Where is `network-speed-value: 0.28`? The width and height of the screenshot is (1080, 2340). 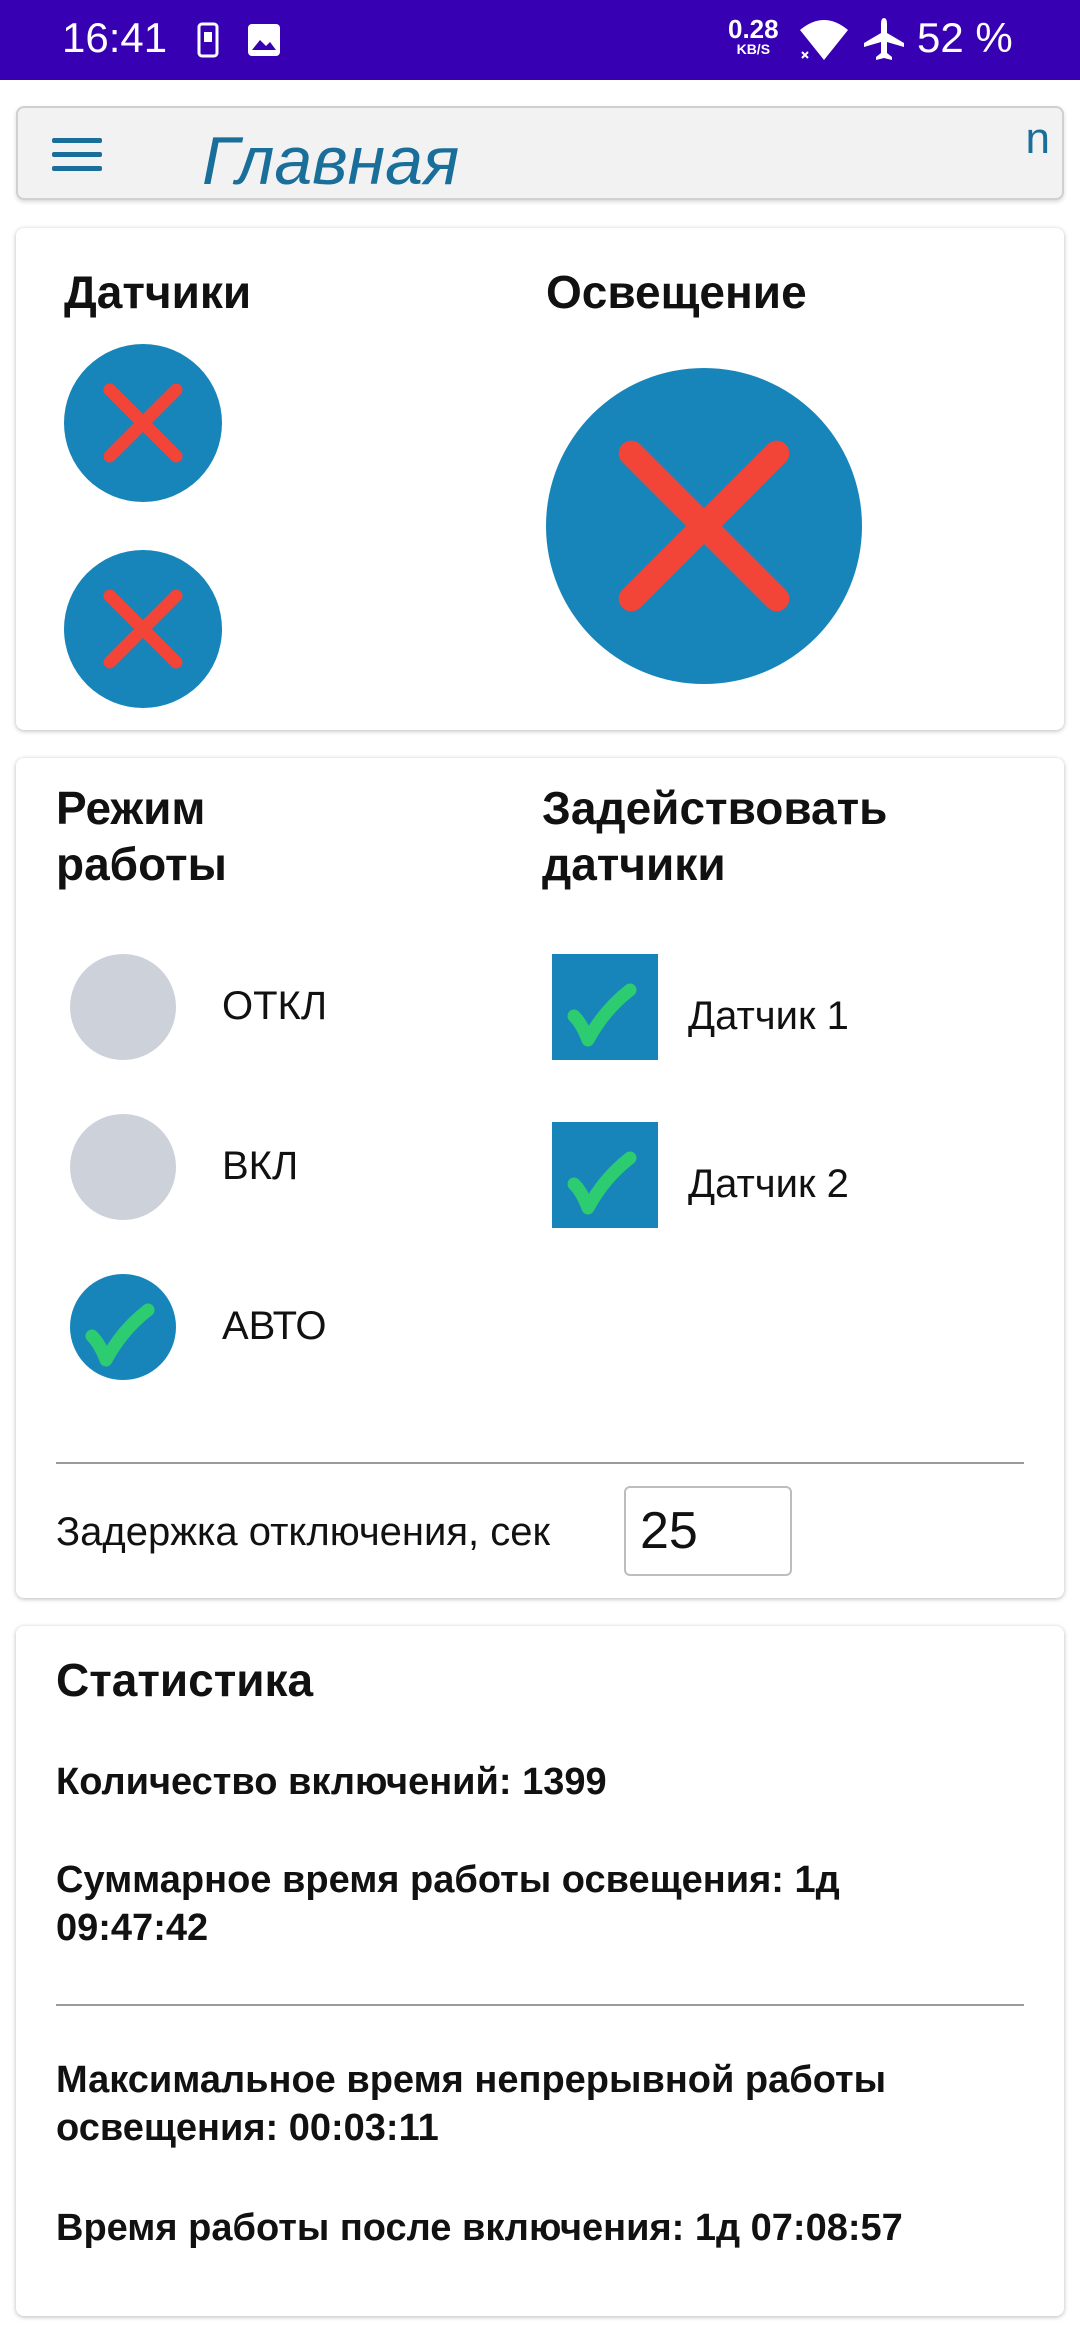 network-speed-value: 0.28 is located at coordinates (753, 29).